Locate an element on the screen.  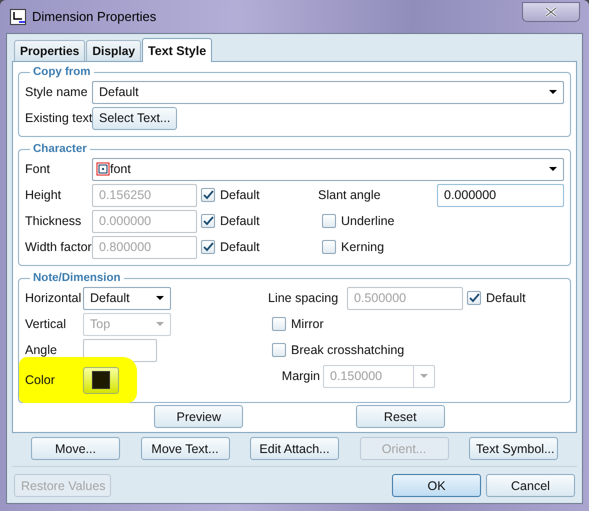
color-button is located at coordinates (101, 380).